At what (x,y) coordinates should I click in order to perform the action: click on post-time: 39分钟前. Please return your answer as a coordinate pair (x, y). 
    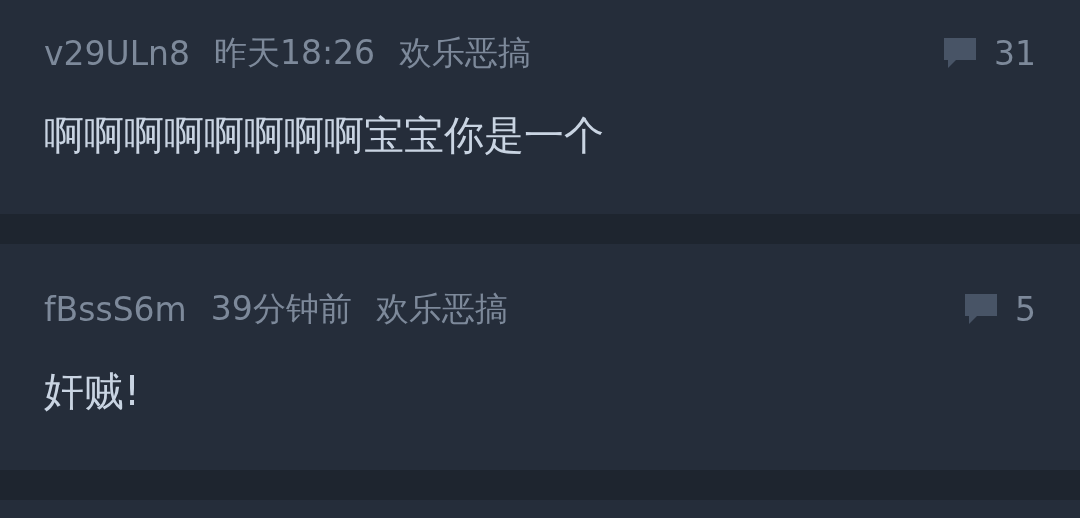
    Looking at the image, I should click on (281, 308).